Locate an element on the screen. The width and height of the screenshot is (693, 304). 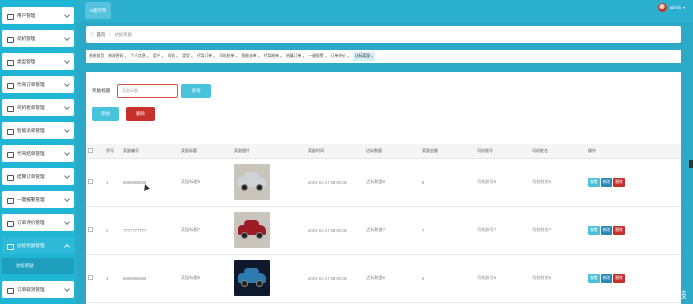
cell-title: 奖励标题7 is located at coordinates (205, 230).